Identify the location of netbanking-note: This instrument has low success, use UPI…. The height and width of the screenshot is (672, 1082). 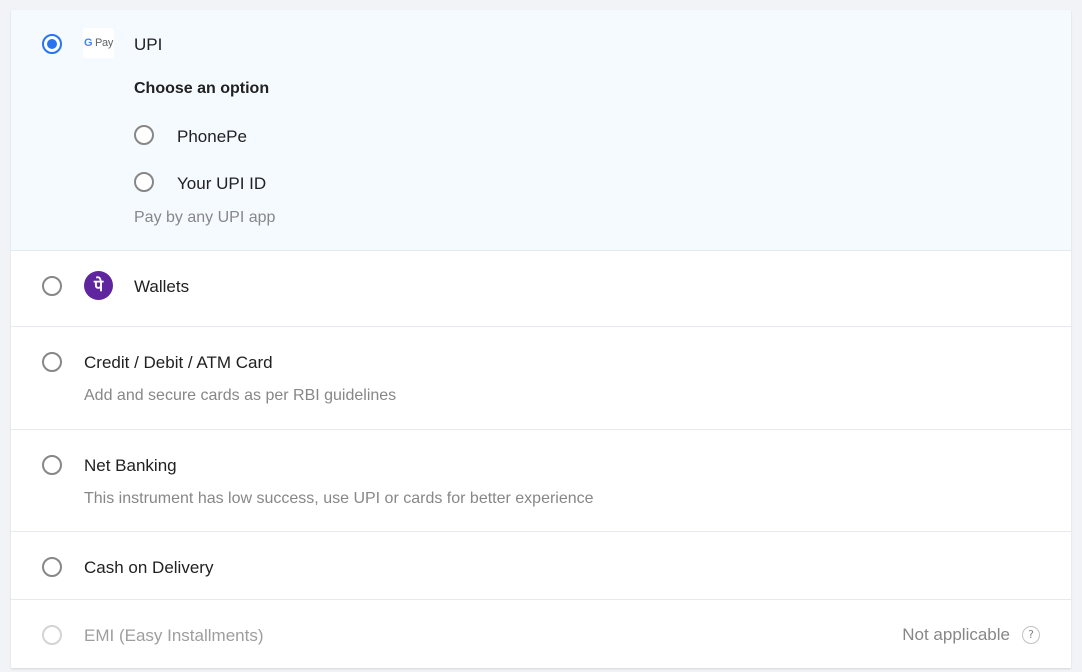
(339, 498).